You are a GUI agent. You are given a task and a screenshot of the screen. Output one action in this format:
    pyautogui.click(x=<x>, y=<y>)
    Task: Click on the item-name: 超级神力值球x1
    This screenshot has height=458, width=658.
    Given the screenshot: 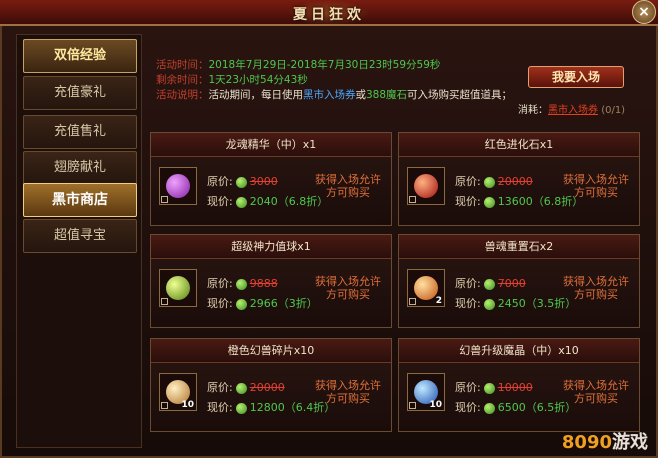 What is the action you would take?
    pyautogui.click(x=271, y=247)
    